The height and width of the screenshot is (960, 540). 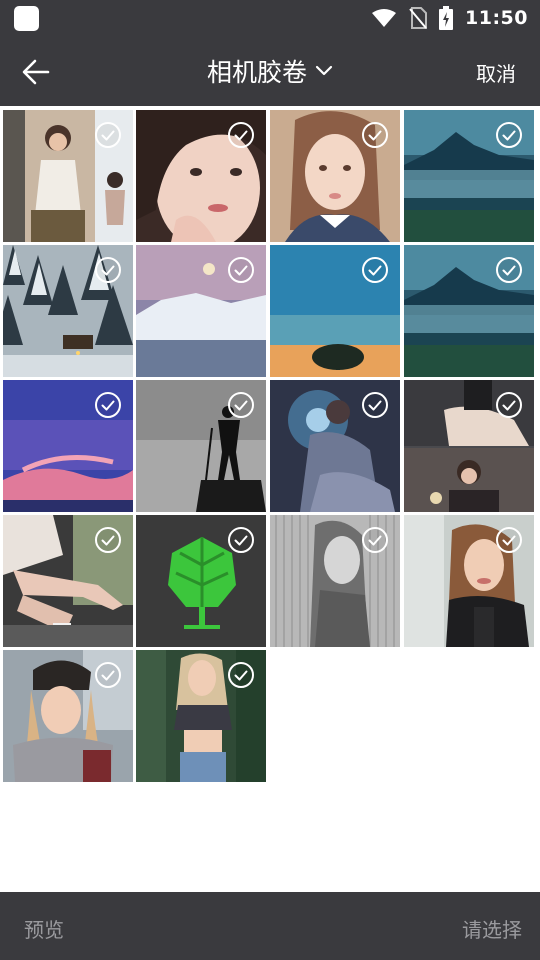 I want to click on album-selector: 相机胶卷, so click(x=270, y=71).